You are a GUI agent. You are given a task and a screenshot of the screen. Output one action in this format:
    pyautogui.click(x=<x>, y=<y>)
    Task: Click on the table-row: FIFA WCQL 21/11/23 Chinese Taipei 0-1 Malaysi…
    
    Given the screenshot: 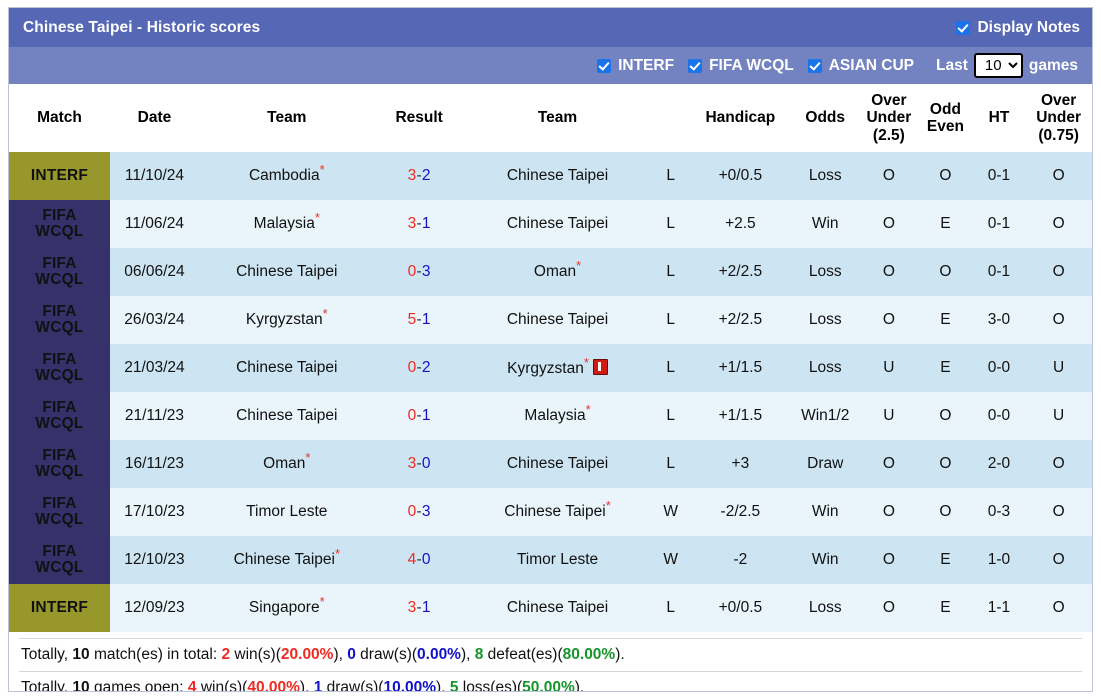 What is the action you would take?
    pyautogui.click(x=550, y=416)
    